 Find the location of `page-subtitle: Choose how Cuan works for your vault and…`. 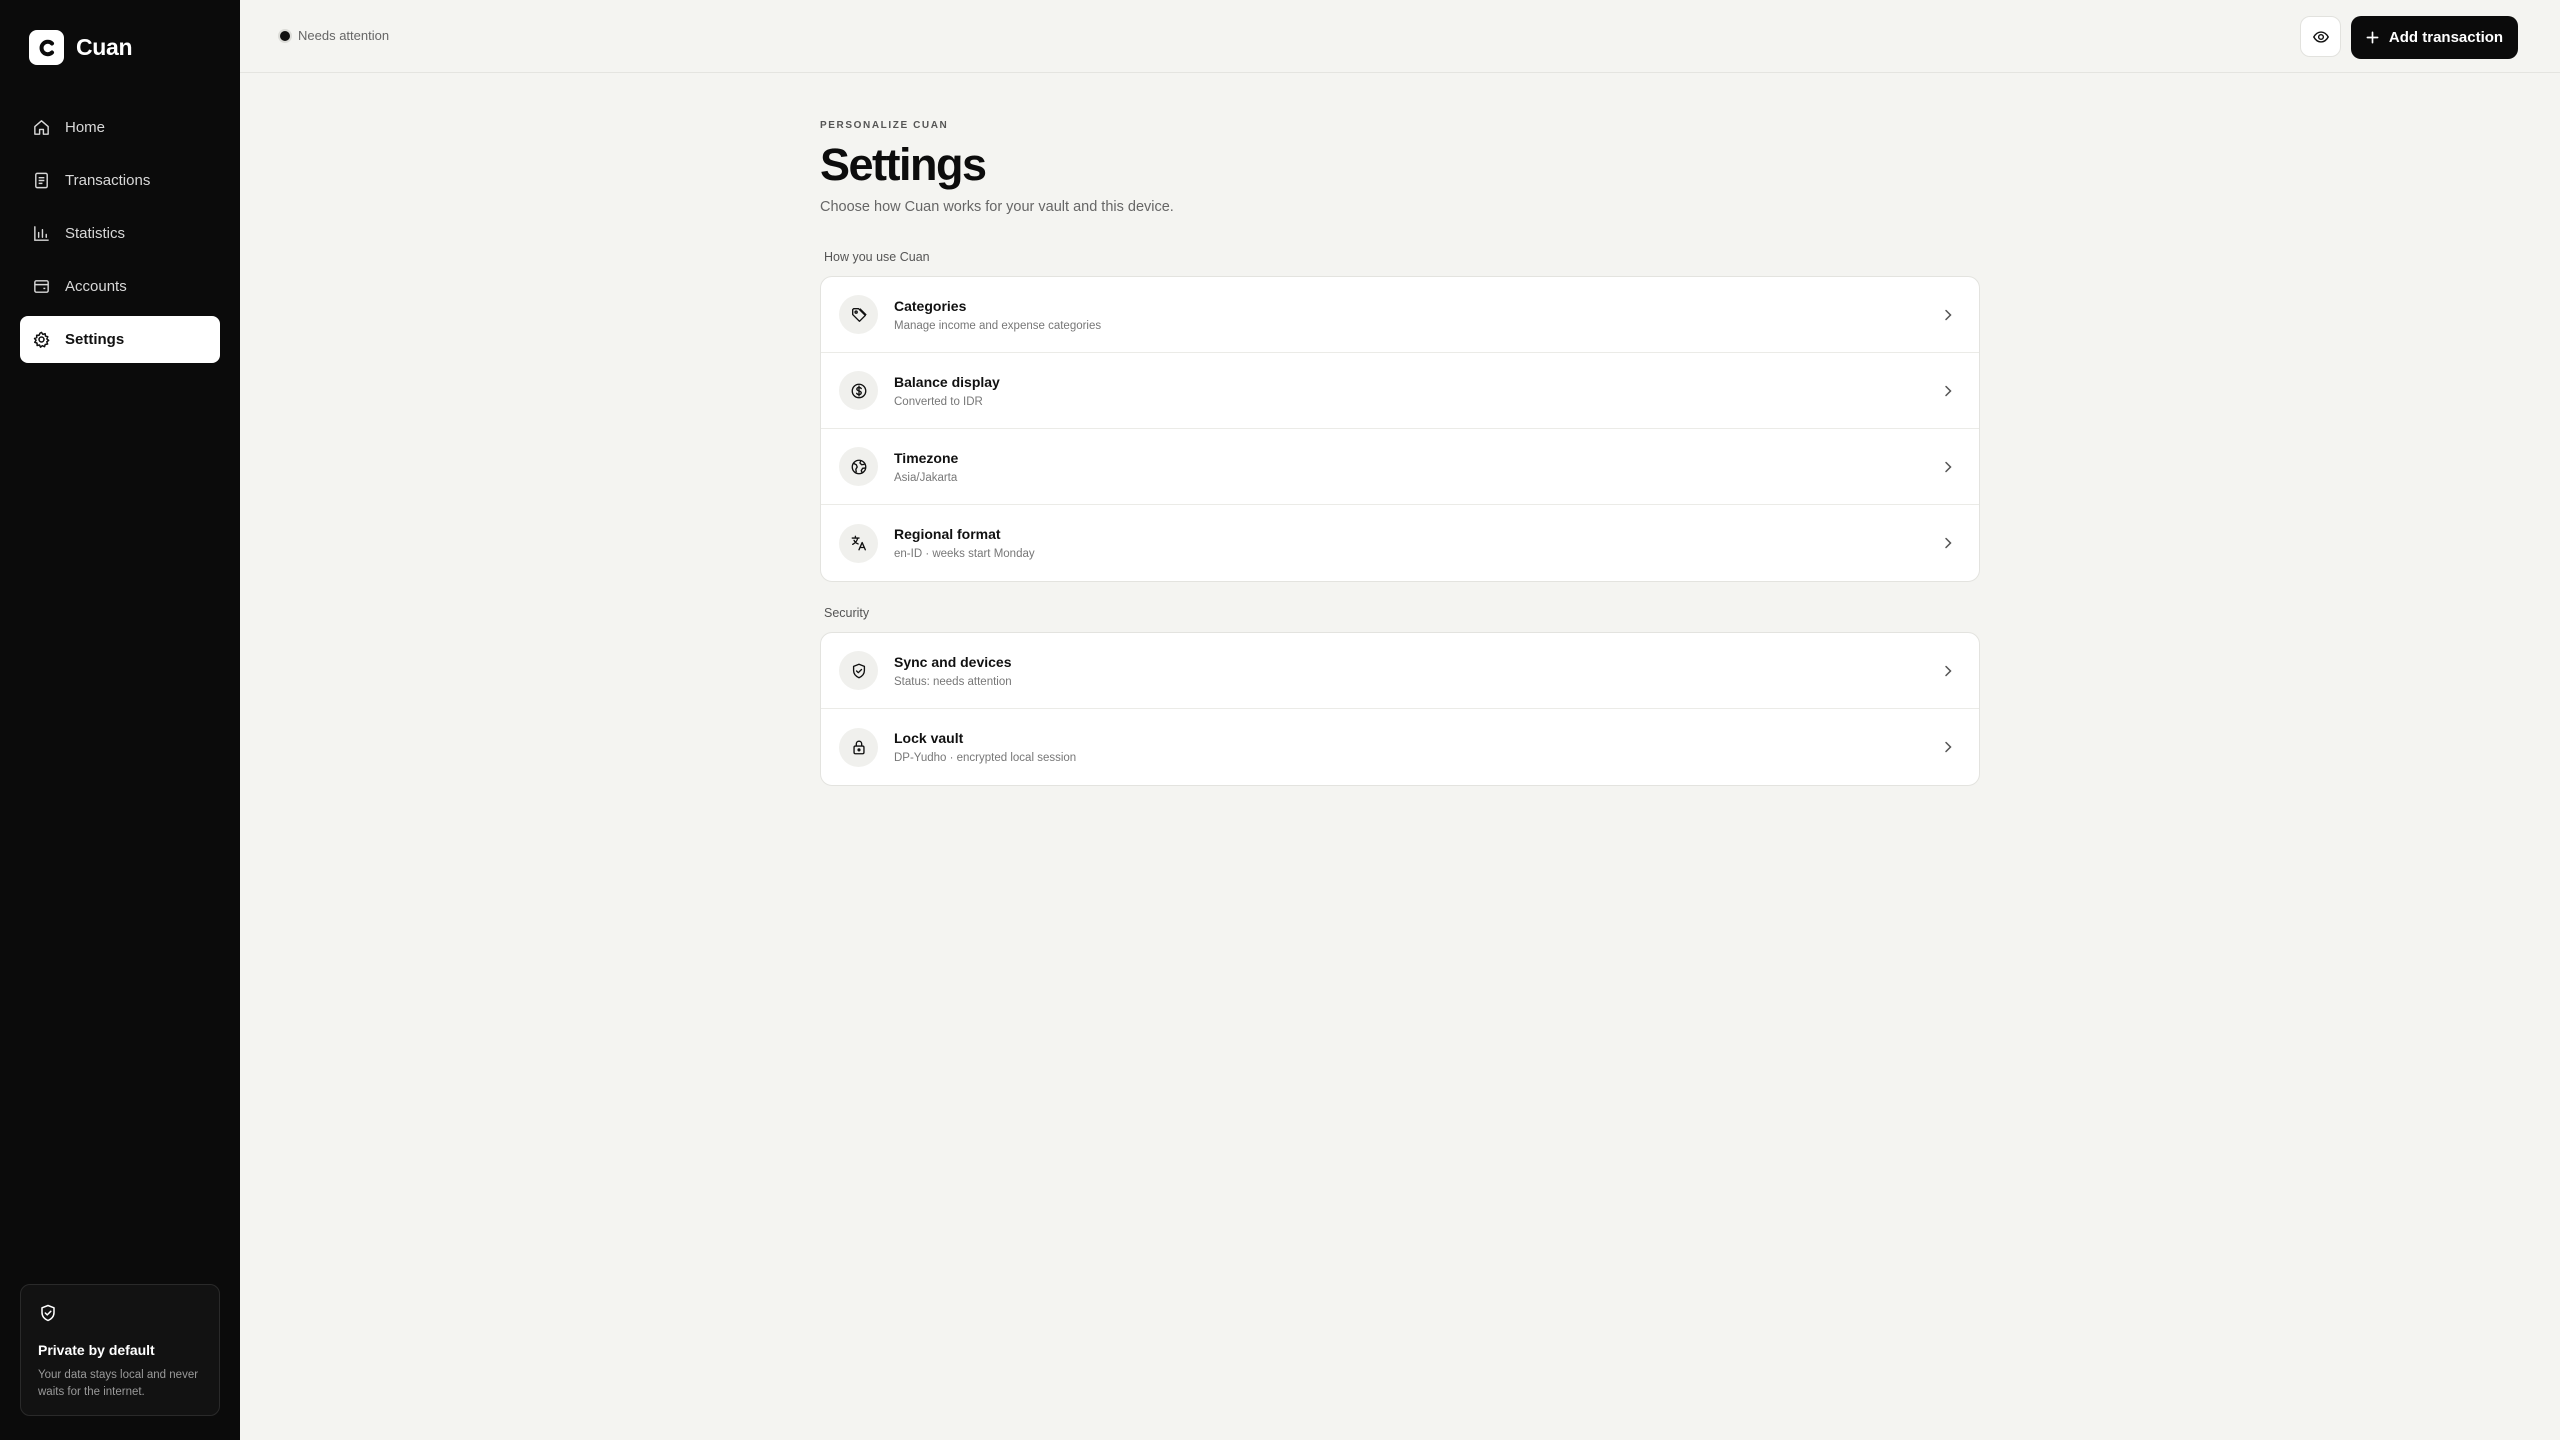

page-subtitle: Choose how Cuan works for your vault and… is located at coordinates (997, 207).